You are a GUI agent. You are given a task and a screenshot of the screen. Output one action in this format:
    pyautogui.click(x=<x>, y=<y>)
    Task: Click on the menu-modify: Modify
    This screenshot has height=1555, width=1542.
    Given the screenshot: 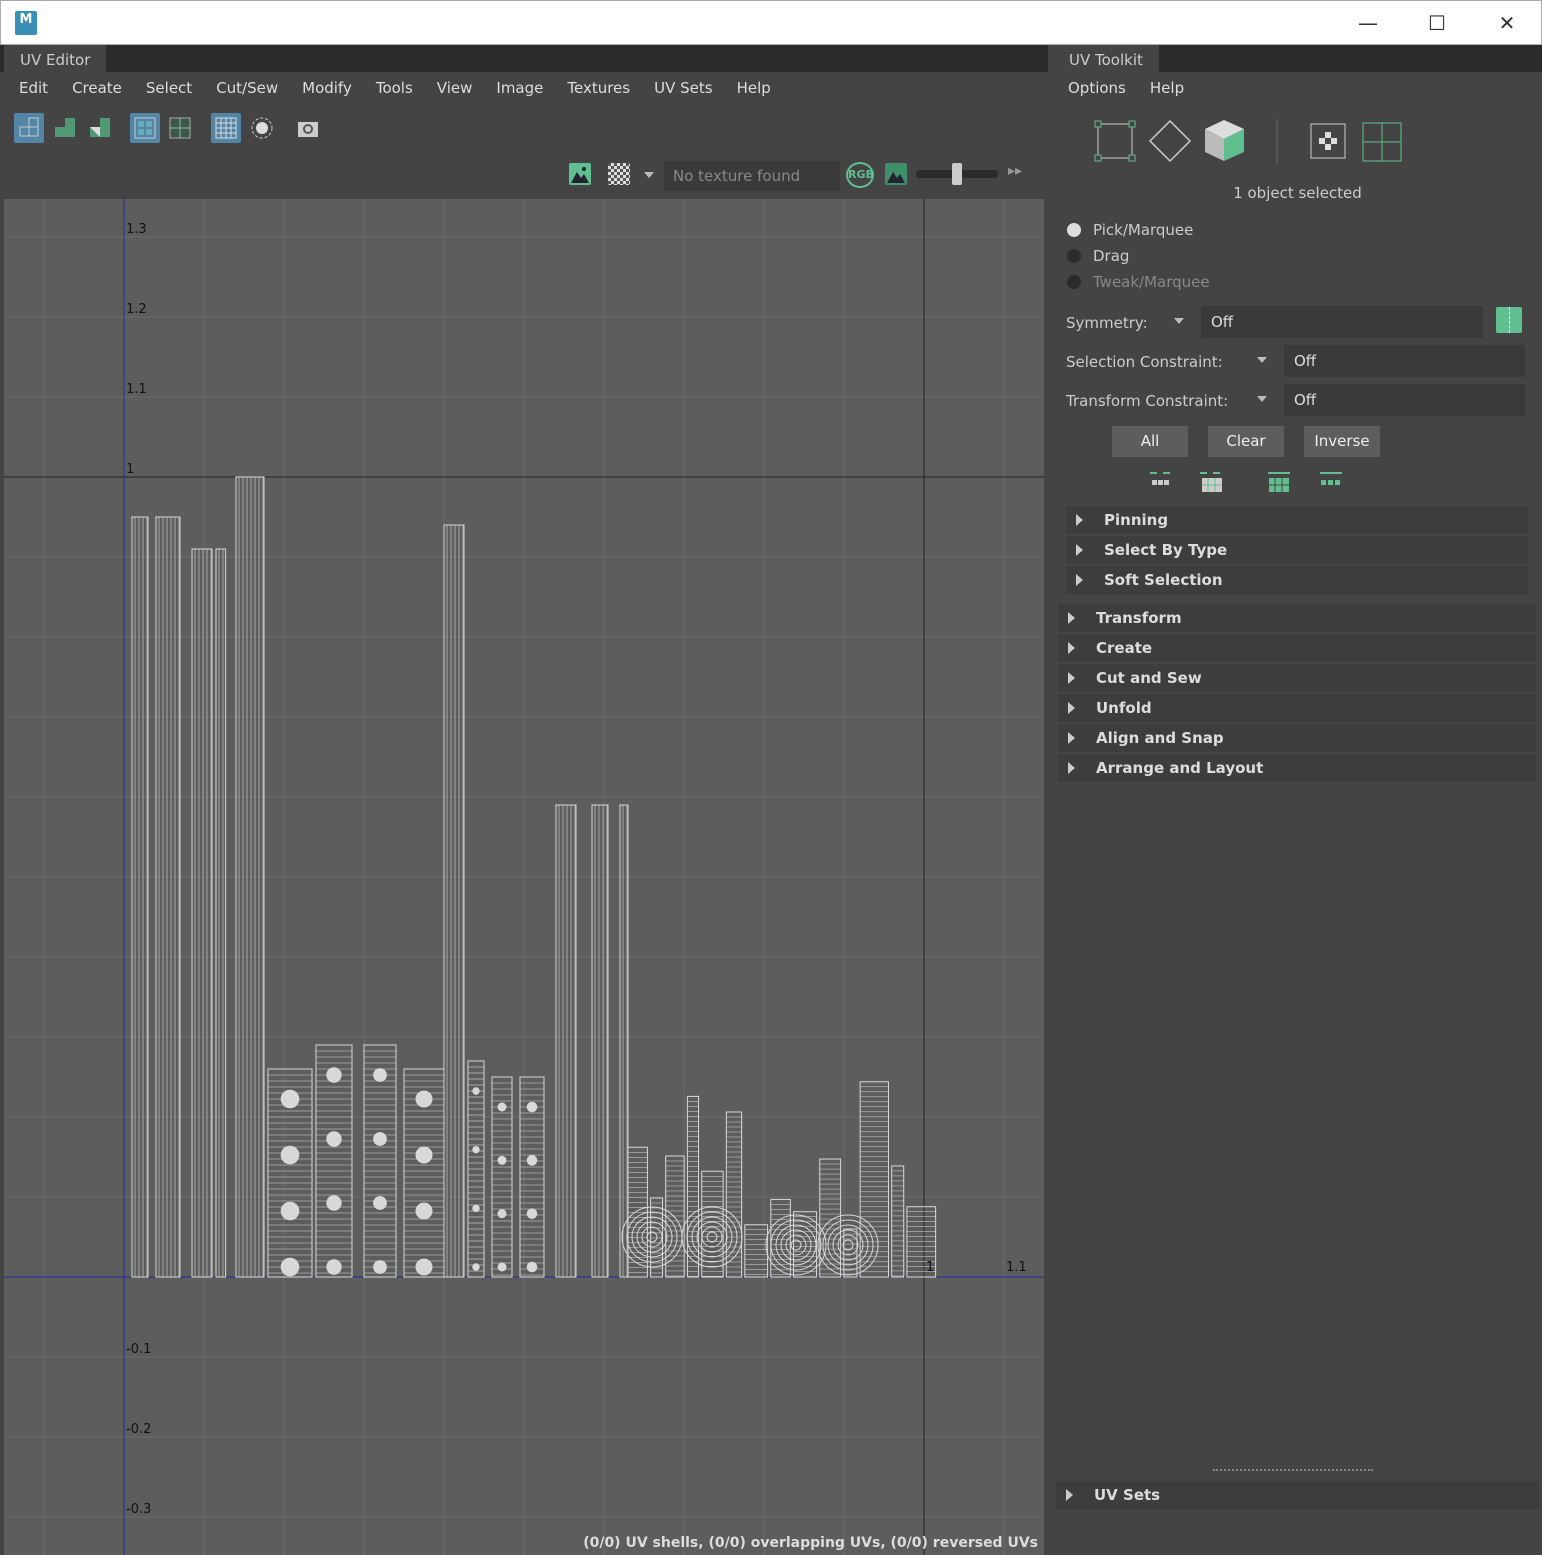 What is the action you would take?
    pyautogui.click(x=327, y=89)
    